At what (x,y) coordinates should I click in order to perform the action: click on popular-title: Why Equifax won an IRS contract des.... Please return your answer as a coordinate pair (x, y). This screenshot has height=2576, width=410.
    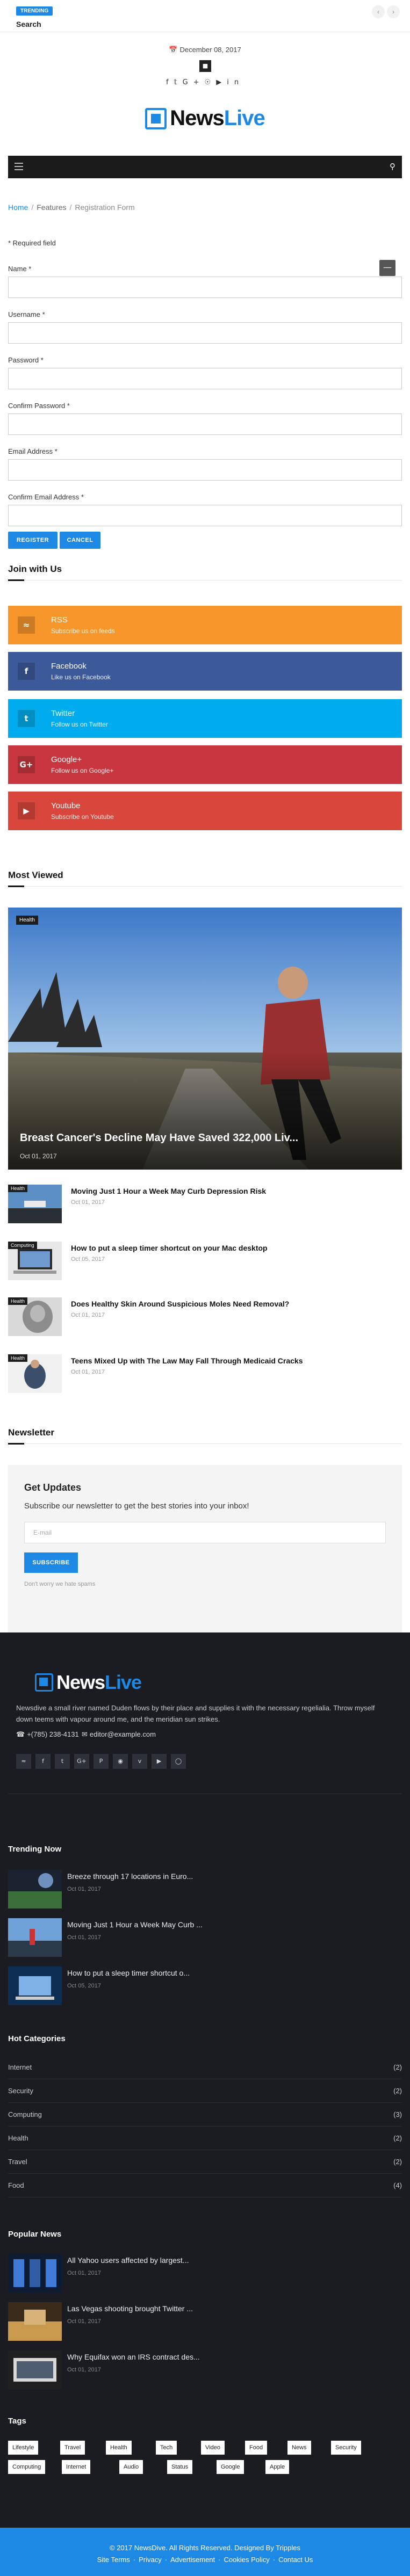
    Looking at the image, I should click on (134, 2357).